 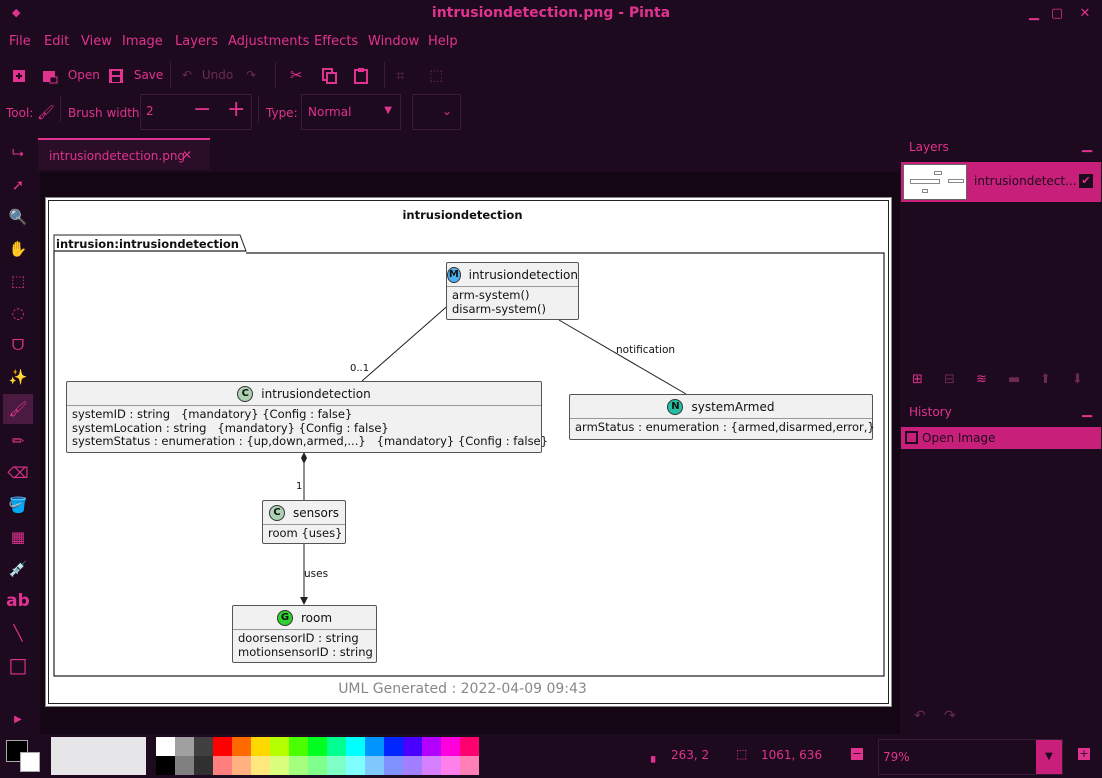 What do you see at coordinates (18, 281) in the screenshot?
I see `rectangle-select-tool: ⬚` at bounding box center [18, 281].